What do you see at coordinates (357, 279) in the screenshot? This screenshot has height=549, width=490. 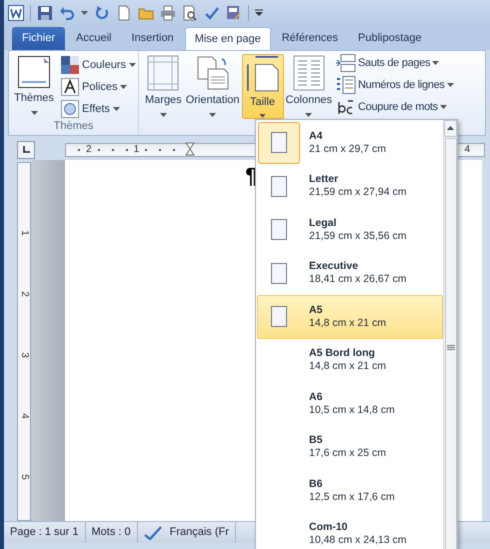 I see `size-dimensions: 18,41 cm x 26,67 cm` at bounding box center [357, 279].